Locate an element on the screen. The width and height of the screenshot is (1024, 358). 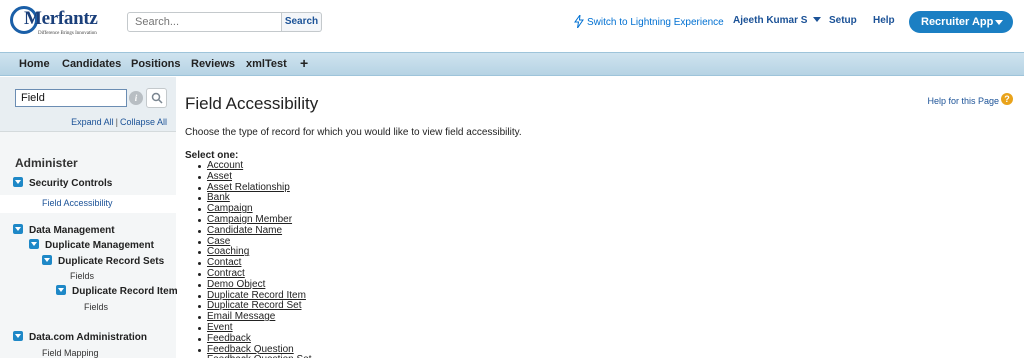
sidebar-item-label: Data Management is located at coordinates (72, 230).